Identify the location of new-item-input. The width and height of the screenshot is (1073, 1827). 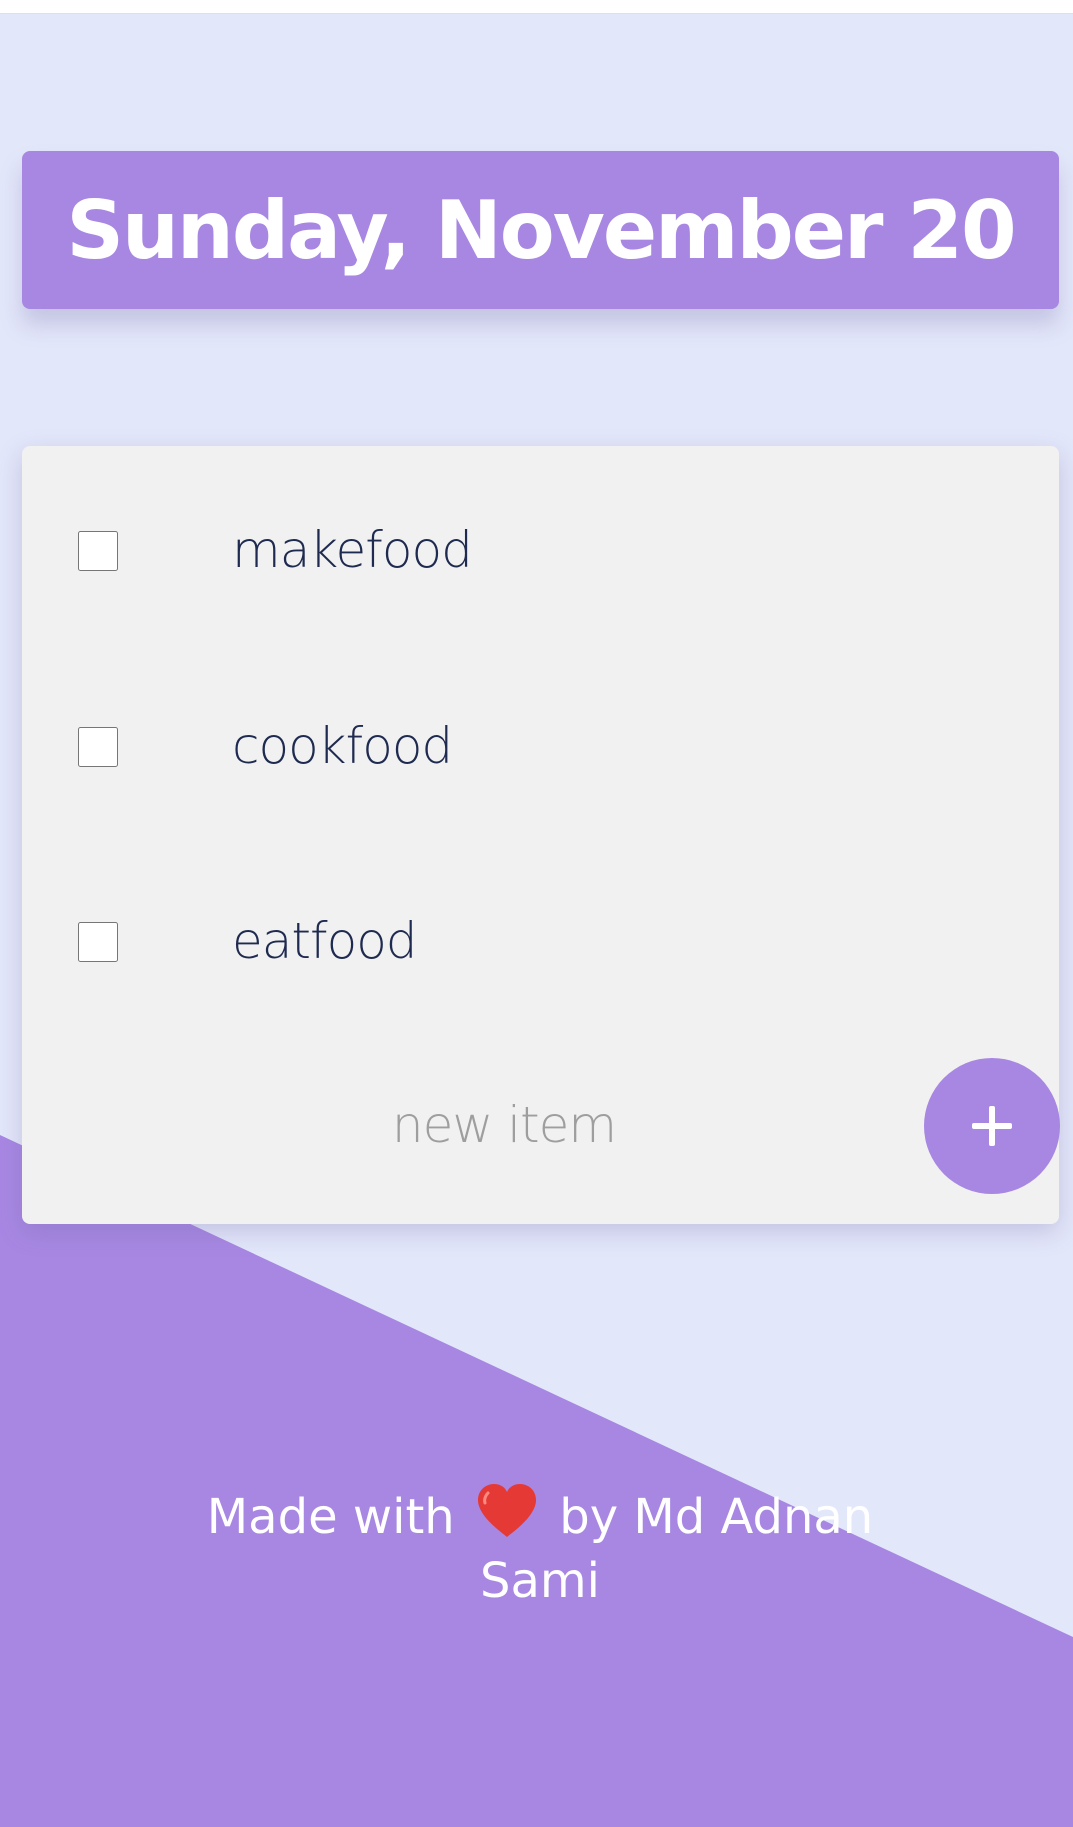
(504, 1125).